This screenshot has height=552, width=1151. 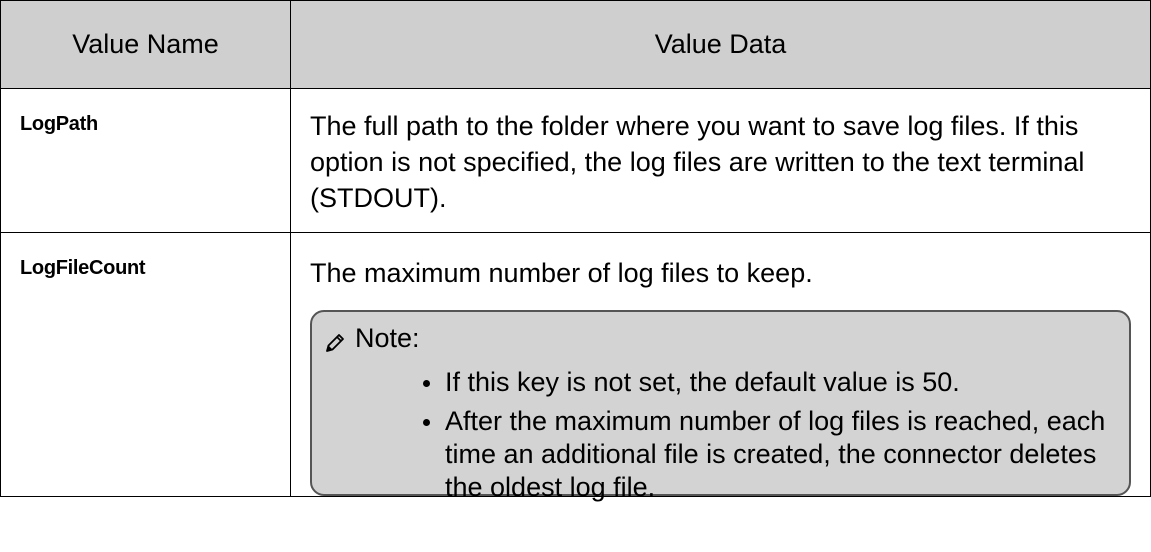 What do you see at coordinates (561, 273) in the screenshot?
I see `value-data-text: The maximum number of log files to keep.` at bounding box center [561, 273].